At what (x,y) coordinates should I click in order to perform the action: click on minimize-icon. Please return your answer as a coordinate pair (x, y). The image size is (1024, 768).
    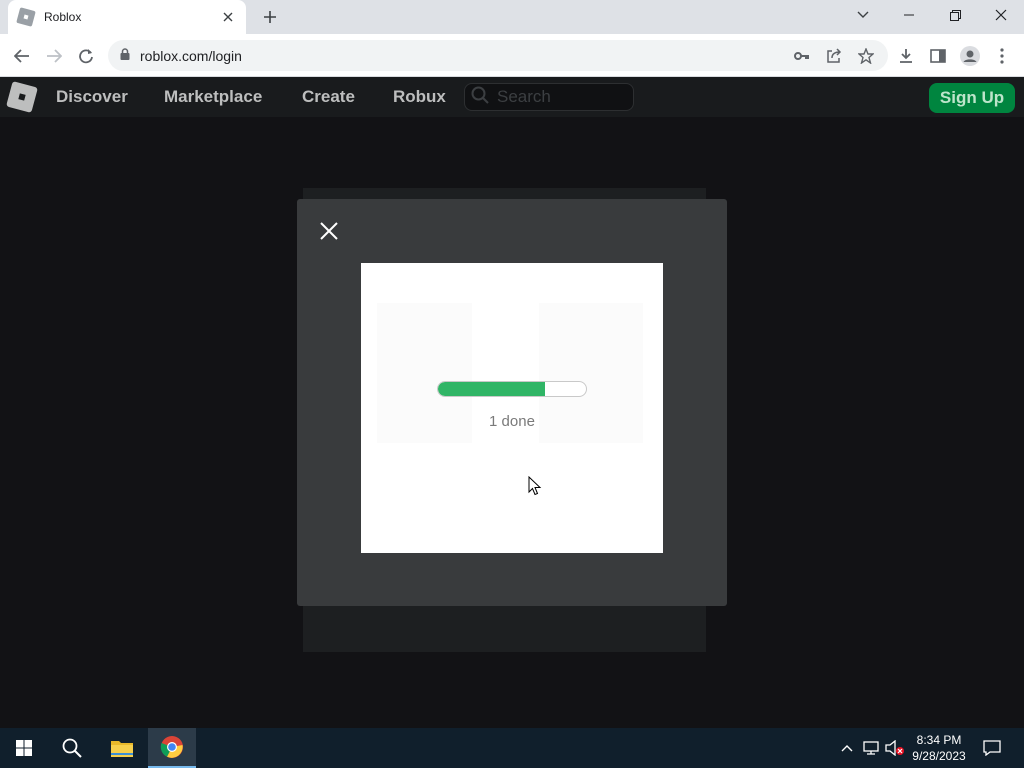
    Looking at the image, I should click on (909, 15).